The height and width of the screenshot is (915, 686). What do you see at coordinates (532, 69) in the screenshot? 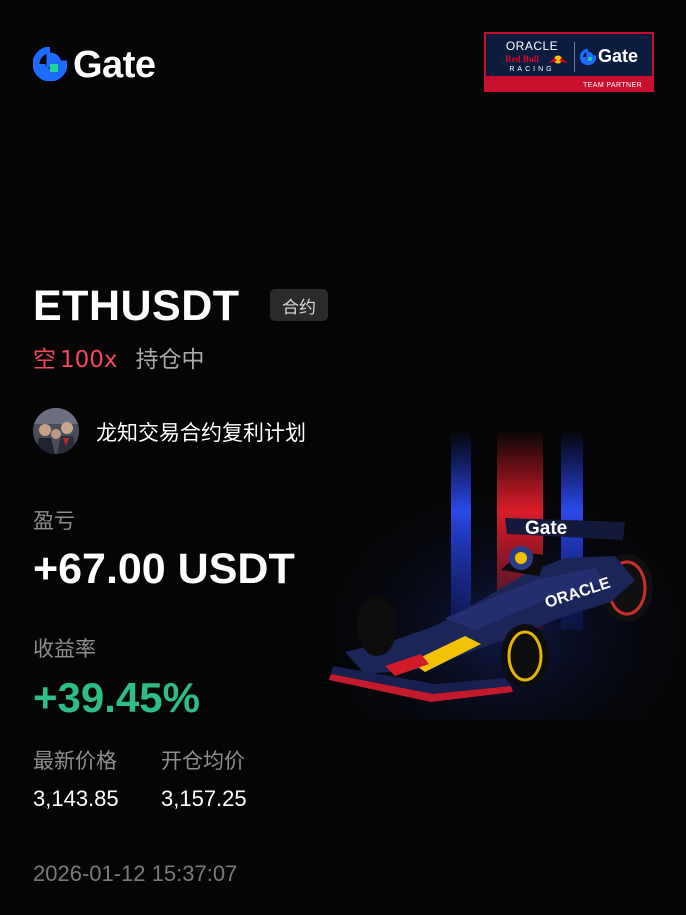
I see `racing-text: RACING` at bounding box center [532, 69].